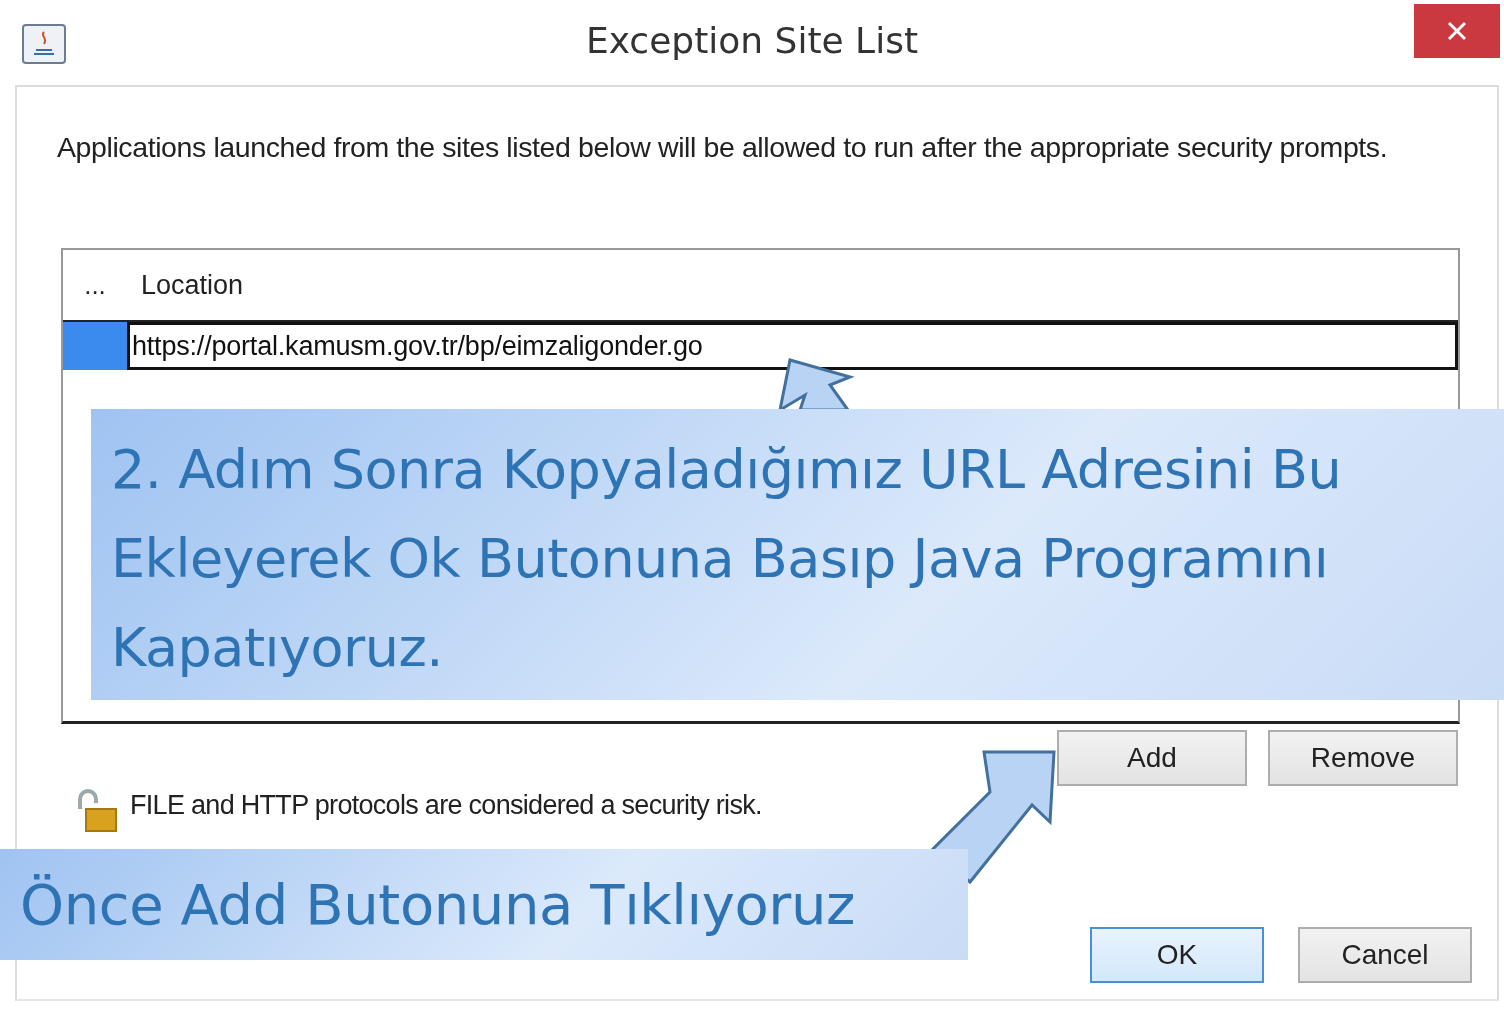 The width and height of the screenshot is (1504, 1012). Describe the element at coordinates (446, 805) in the screenshot. I see `warning-text: FILE and HTTP protocols are considered a security risk.` at that location.